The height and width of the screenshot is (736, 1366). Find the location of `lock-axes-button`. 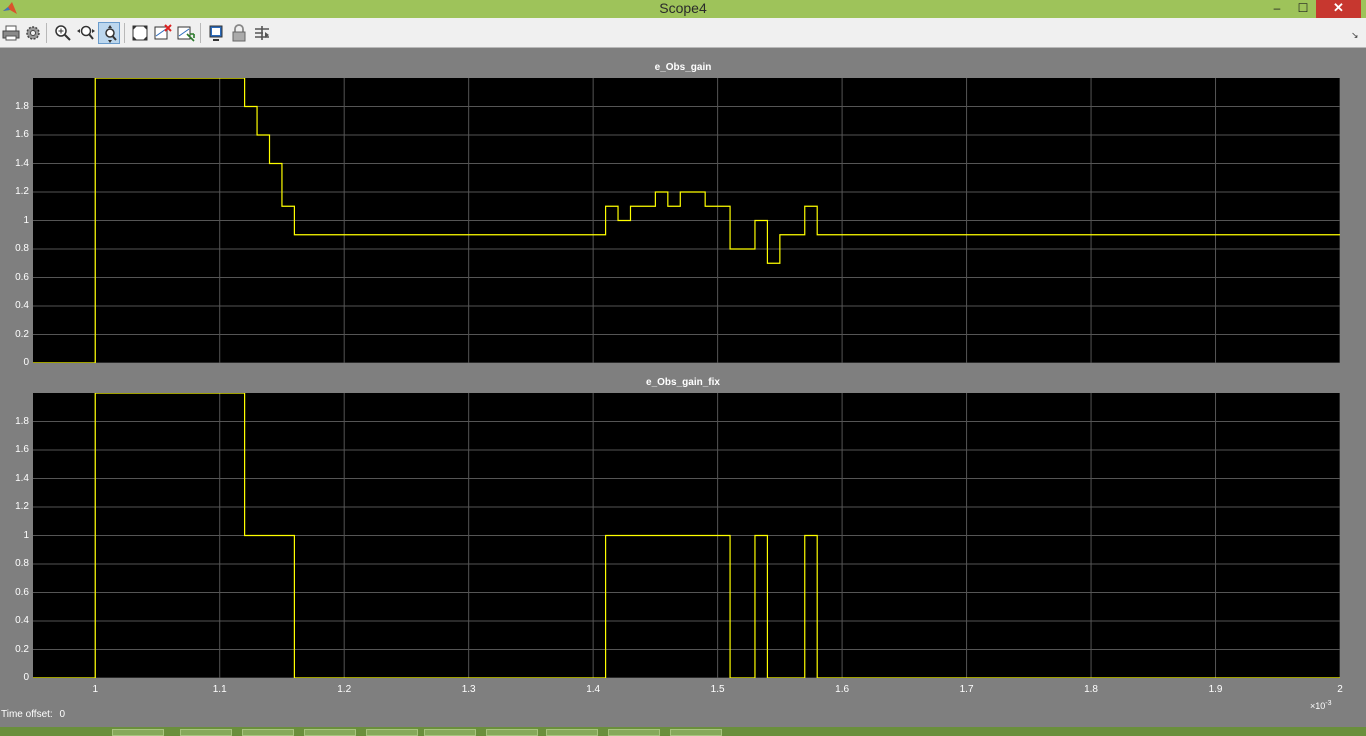

lock-axes-button is located at coordinates (239, 33).